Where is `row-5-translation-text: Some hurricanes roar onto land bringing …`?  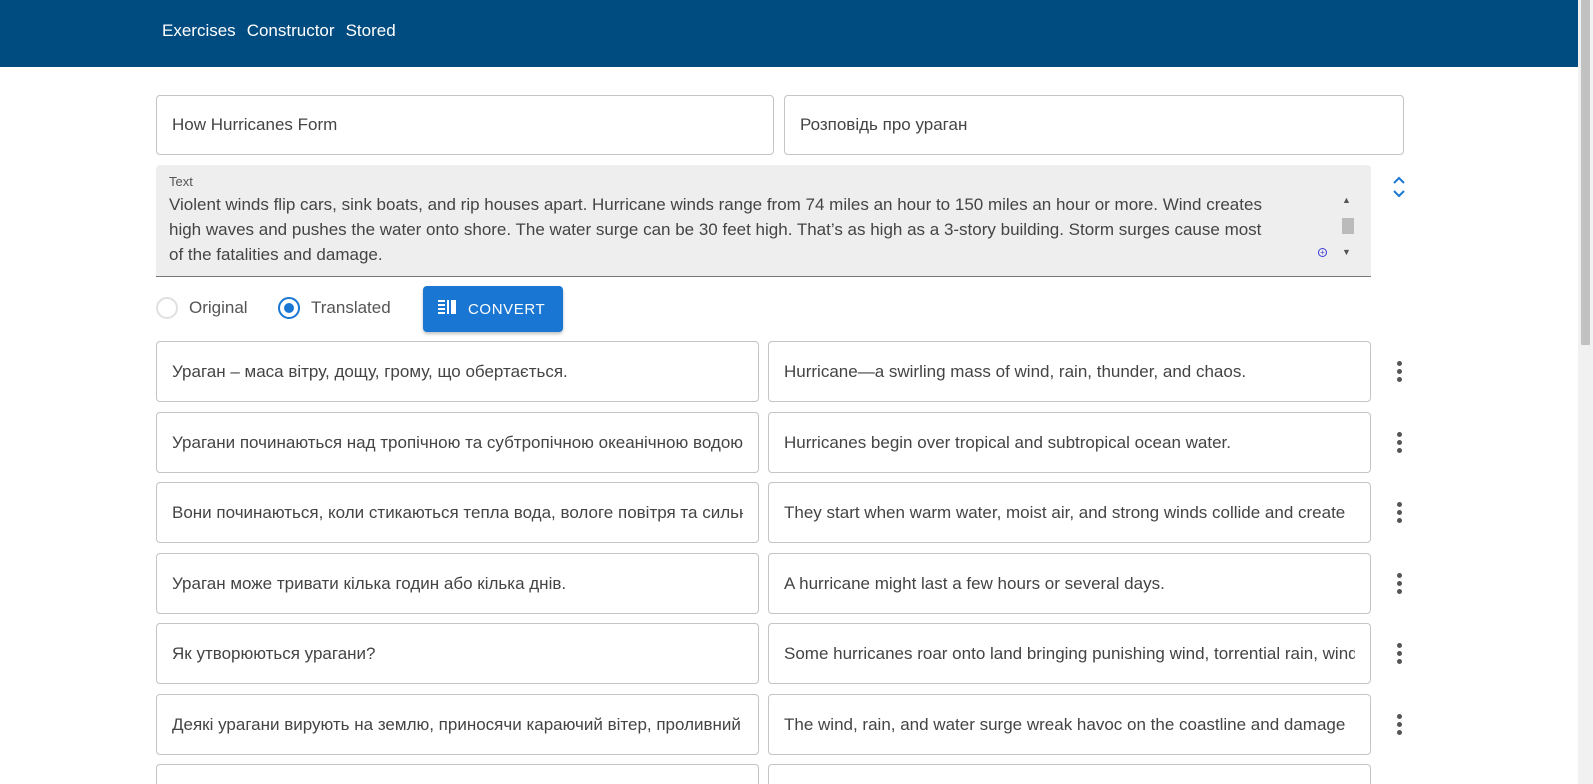
row-5-translation-text: Some hurricanes roar onto land bringing … is located at coordinates (1069, 653).